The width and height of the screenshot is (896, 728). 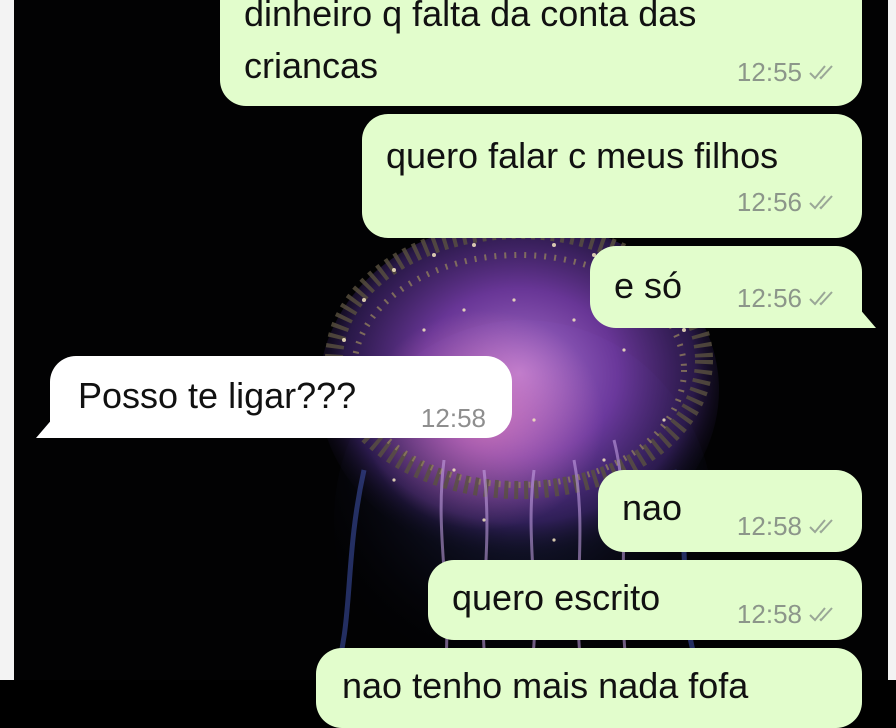 What do you see at coordinates (48, 424) in the screenshot?
I see `bubble-tail-incoming` at bounding box center [48, 424].